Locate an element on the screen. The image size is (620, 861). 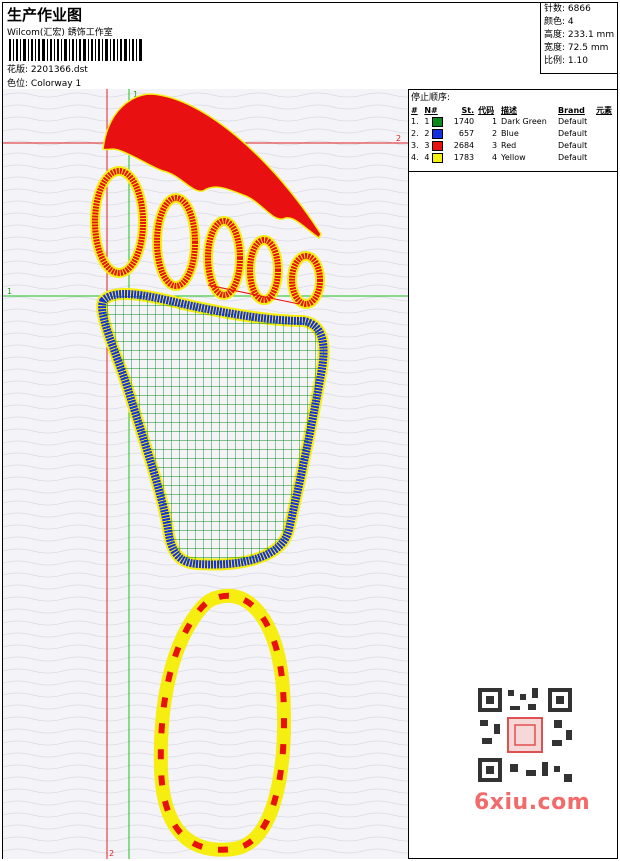
design-file-label: 花版: is located at coordinates (18, 70).